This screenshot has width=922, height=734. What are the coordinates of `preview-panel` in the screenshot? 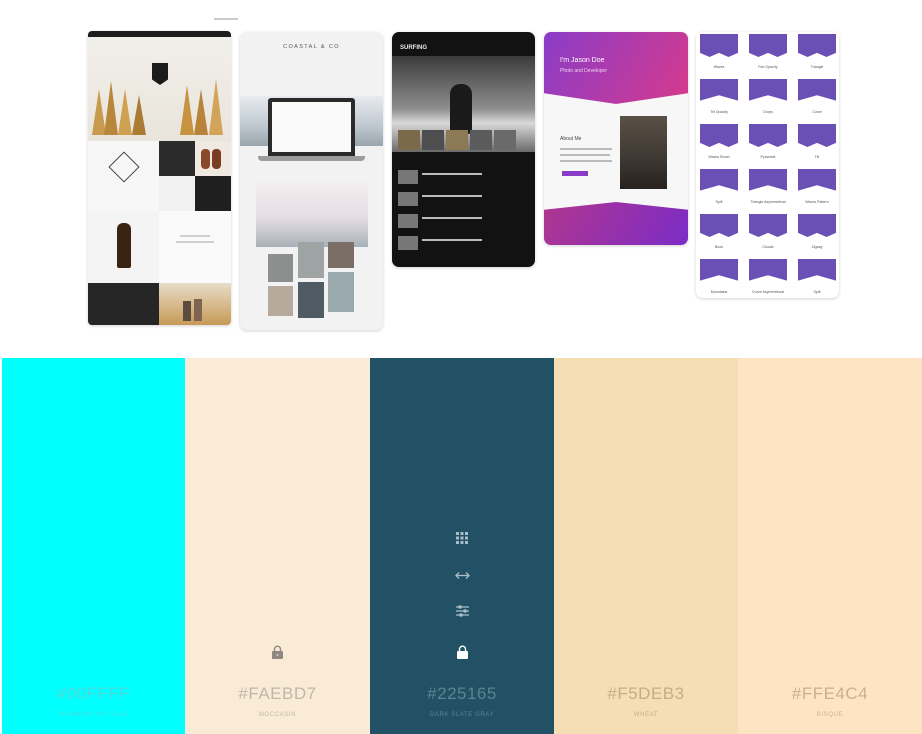 It's located at (312, 214).